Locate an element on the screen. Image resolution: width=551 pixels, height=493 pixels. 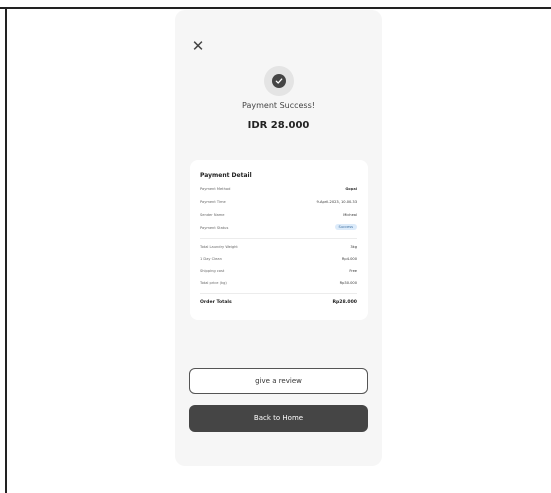
close-icon: ✕ is located at coordinates (198, 46).